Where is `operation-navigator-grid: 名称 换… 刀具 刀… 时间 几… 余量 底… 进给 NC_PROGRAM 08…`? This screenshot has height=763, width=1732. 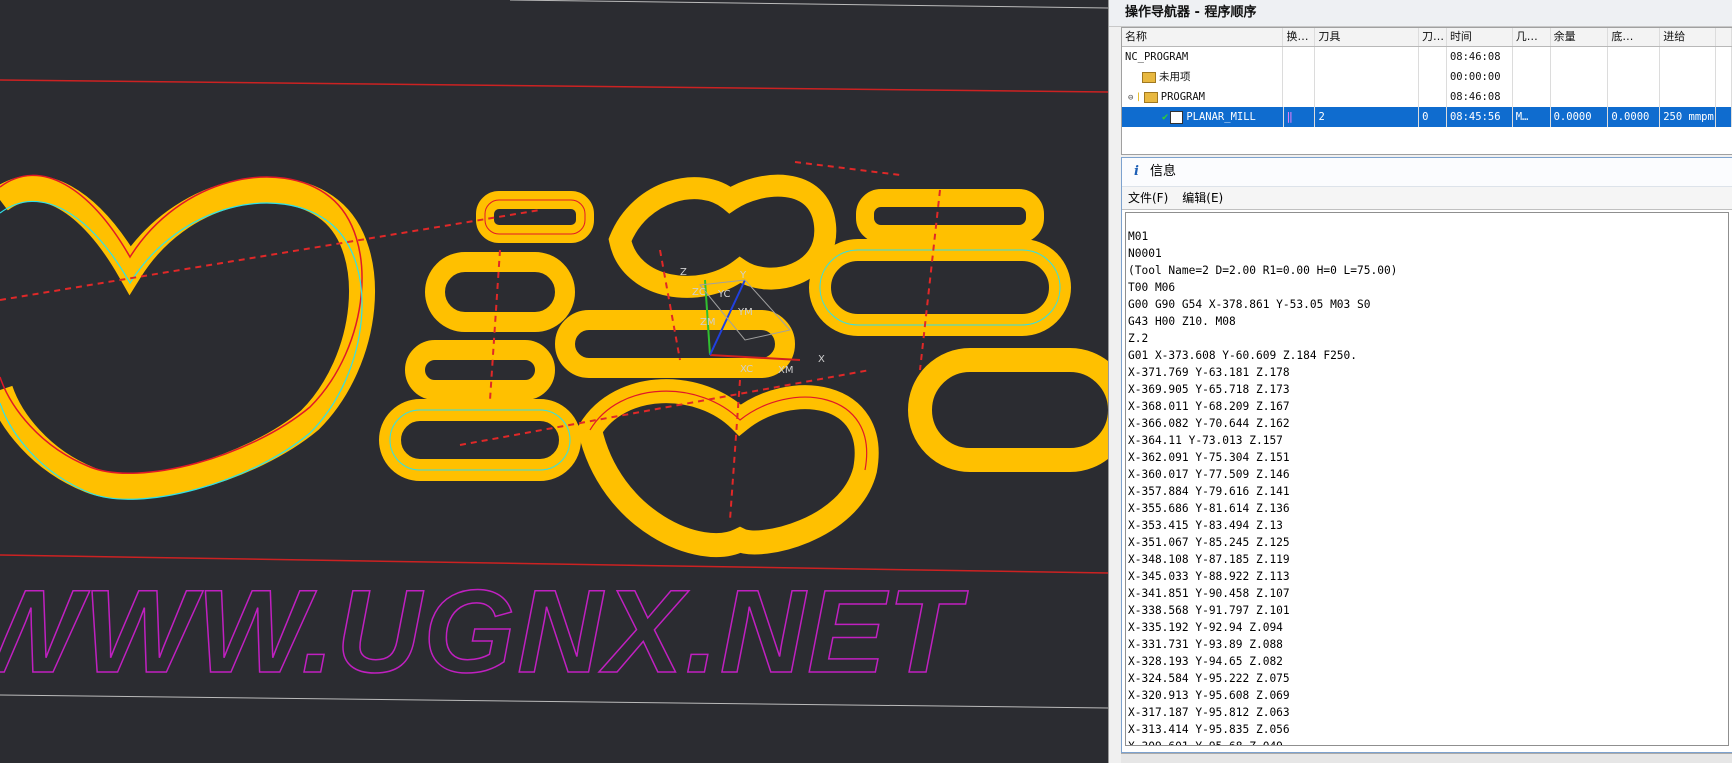 operation-navigator-grid: 名称 换… 刀具 刀… 时间 几… 余量 底… 进给 NC_PROGRAM 08… is located at coordinates (1426, 91).